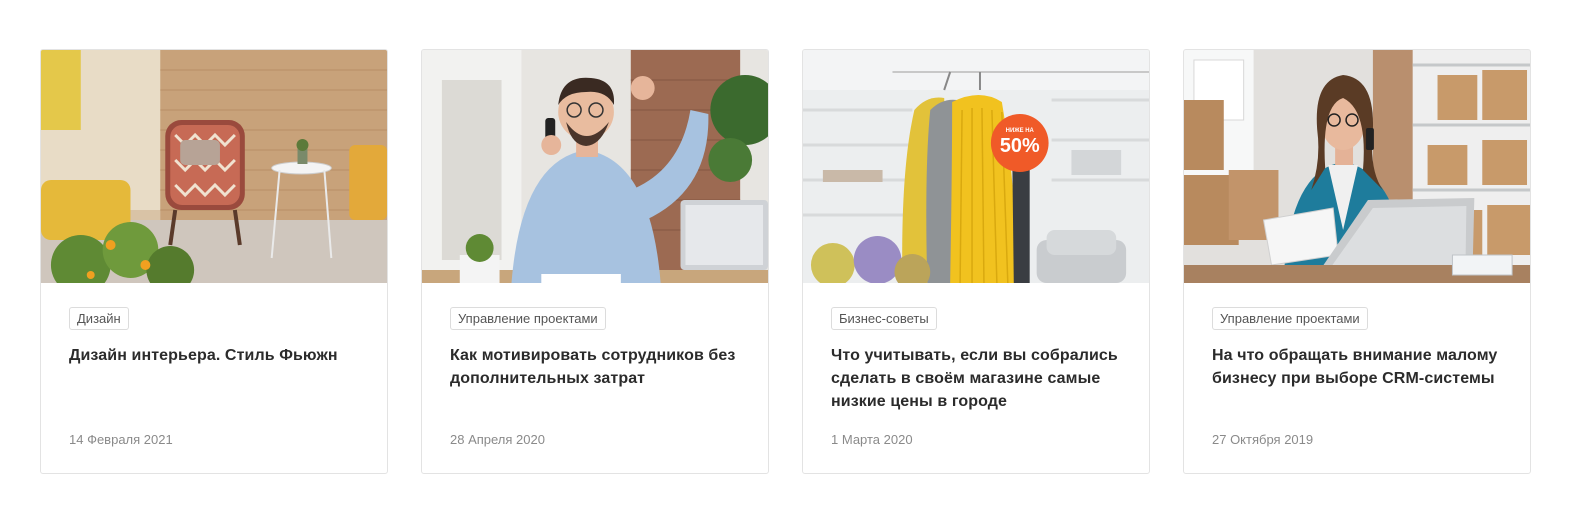 The width and height of the screenshot is (1577, 511). What do you see at coordinates (214, 166) in the screenshot?
I see `interior-armchair-photo` at bounding box center [214, 166].